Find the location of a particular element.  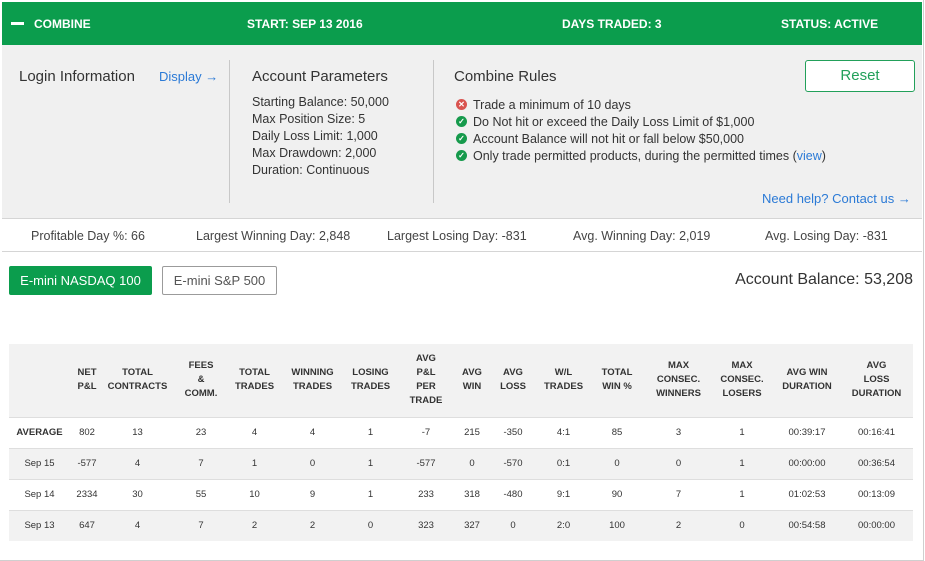

row-label: Sep 13 is located at coordinates (39, 525).